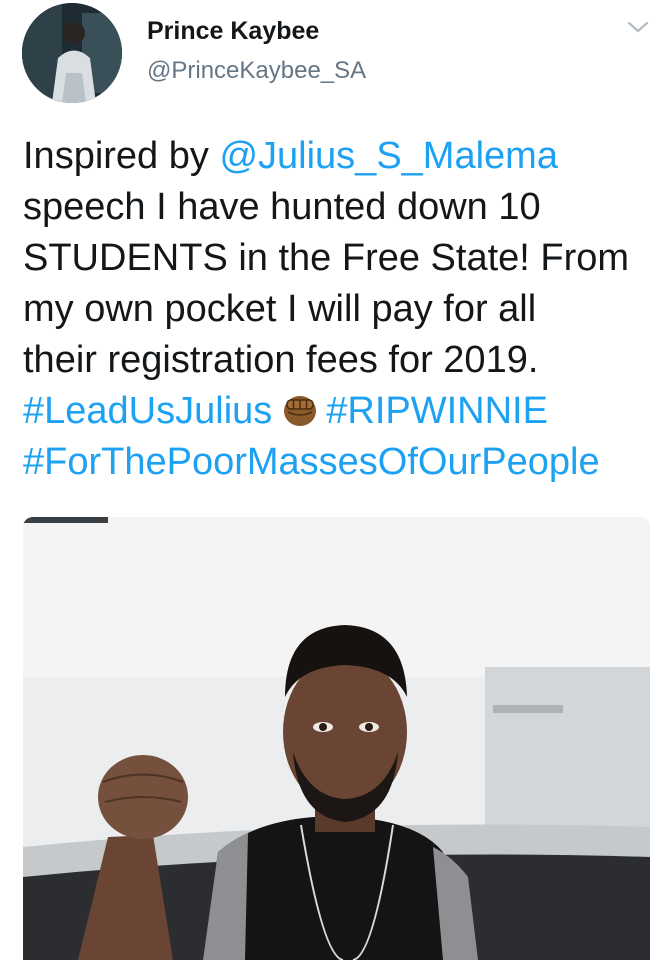  I want to click on author-display-name: Prince Kaybee, so click(233, 31).